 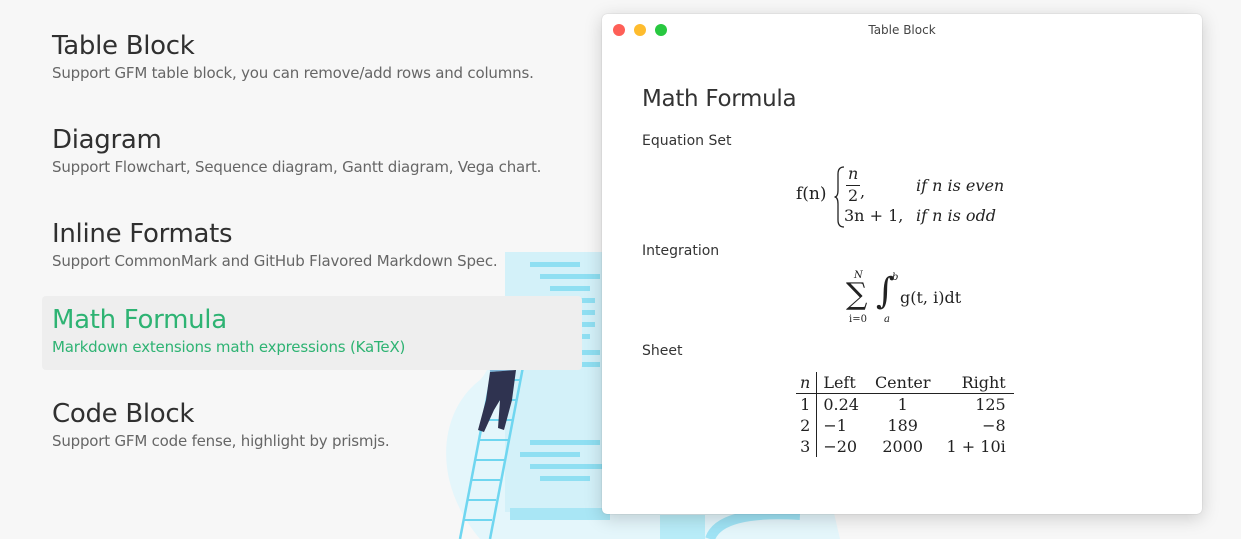 What do you see at coordinates (902, 425) in the screenshot?
I see `table-cell: 189` at bounding box center [902, 425].